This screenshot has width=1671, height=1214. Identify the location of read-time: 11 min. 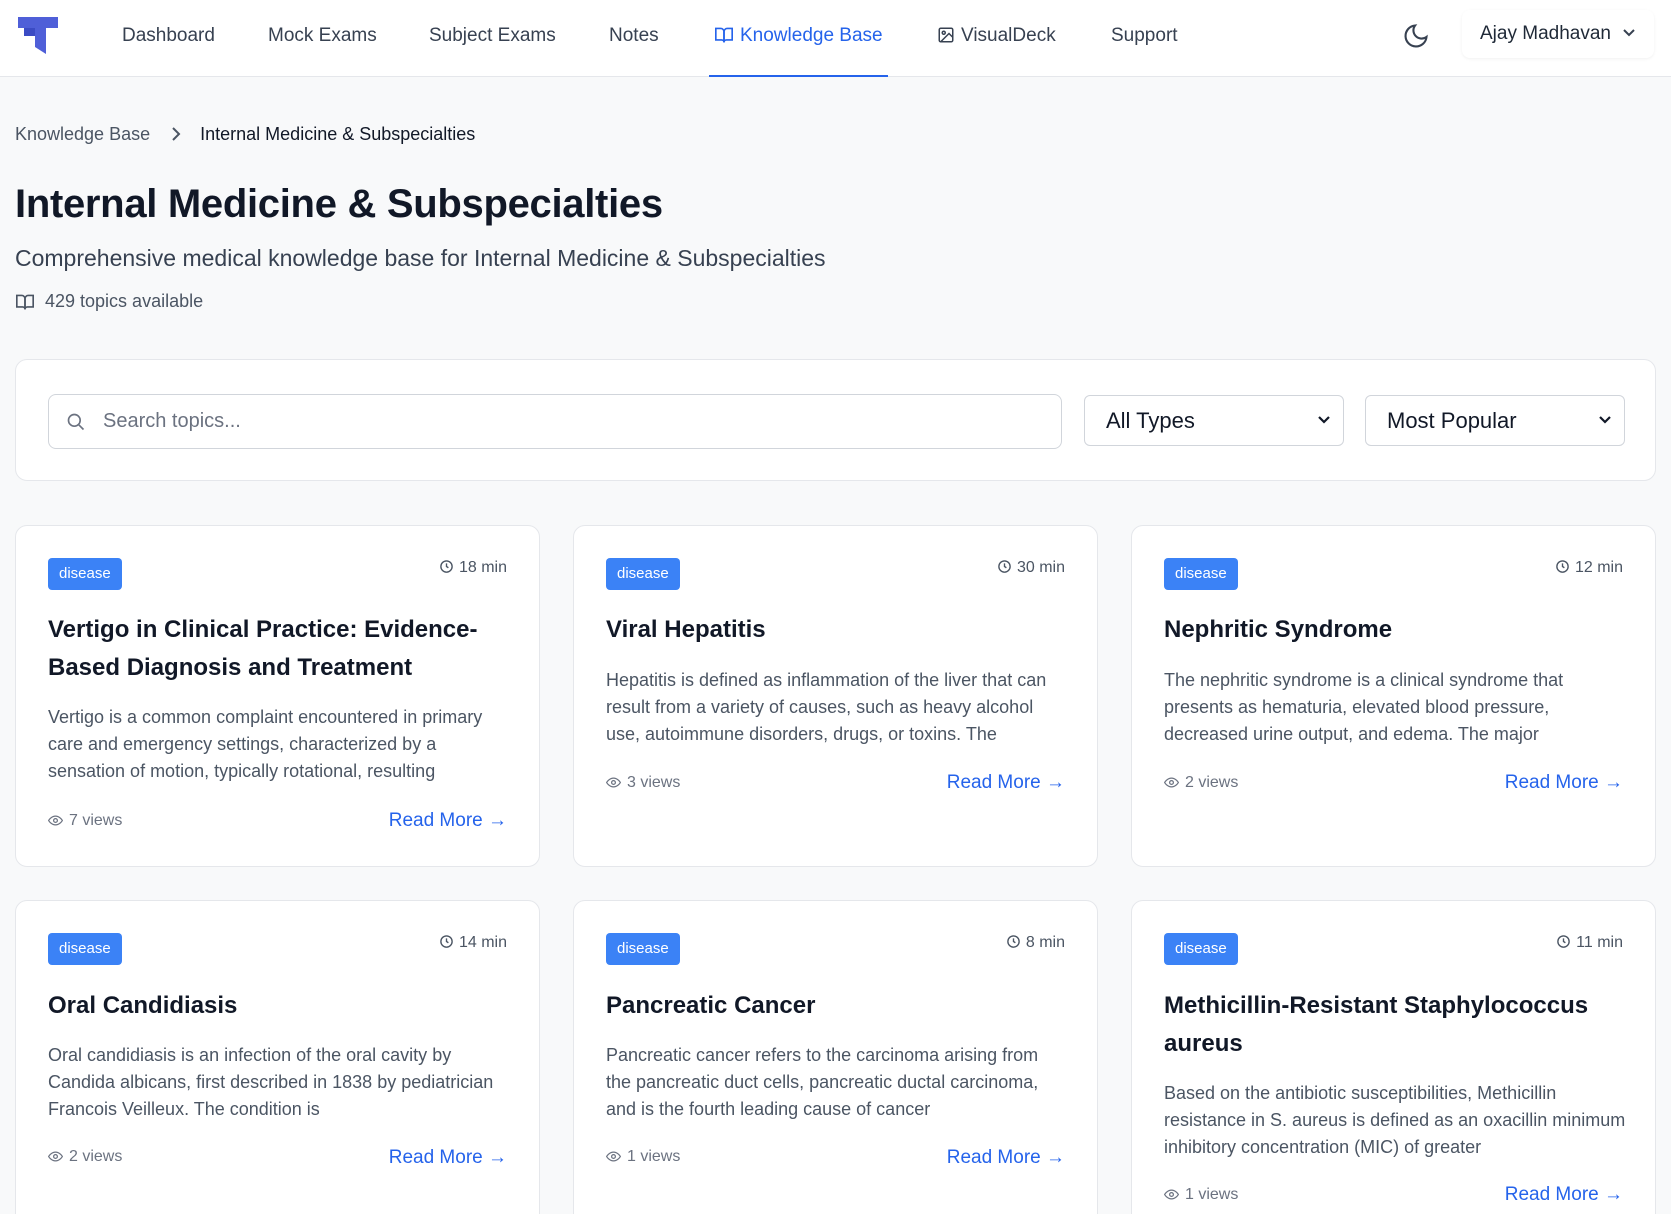
(1589, 943).